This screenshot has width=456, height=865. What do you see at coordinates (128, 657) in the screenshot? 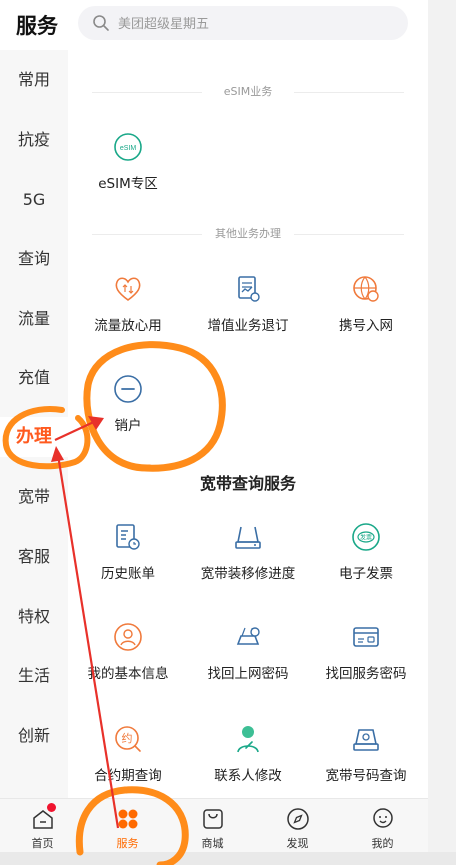
I see `basic-info-tile: 我的基本信息` at bounding box center [128, 657].